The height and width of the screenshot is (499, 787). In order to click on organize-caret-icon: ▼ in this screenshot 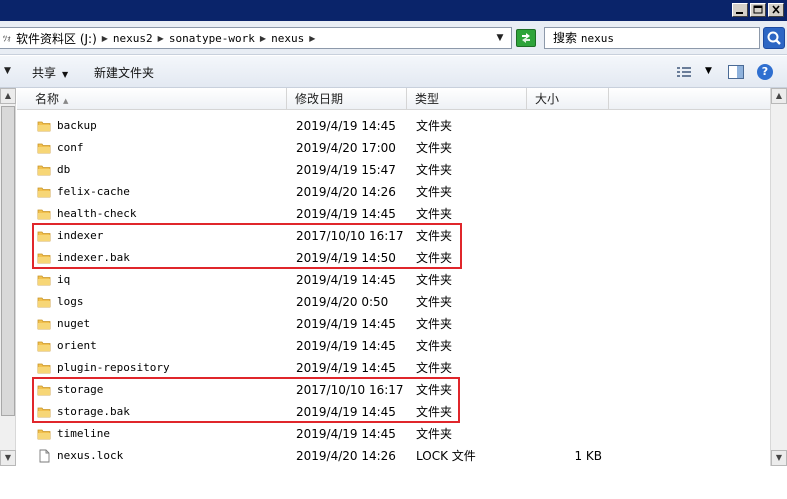, I will do `click(7, 71)`.